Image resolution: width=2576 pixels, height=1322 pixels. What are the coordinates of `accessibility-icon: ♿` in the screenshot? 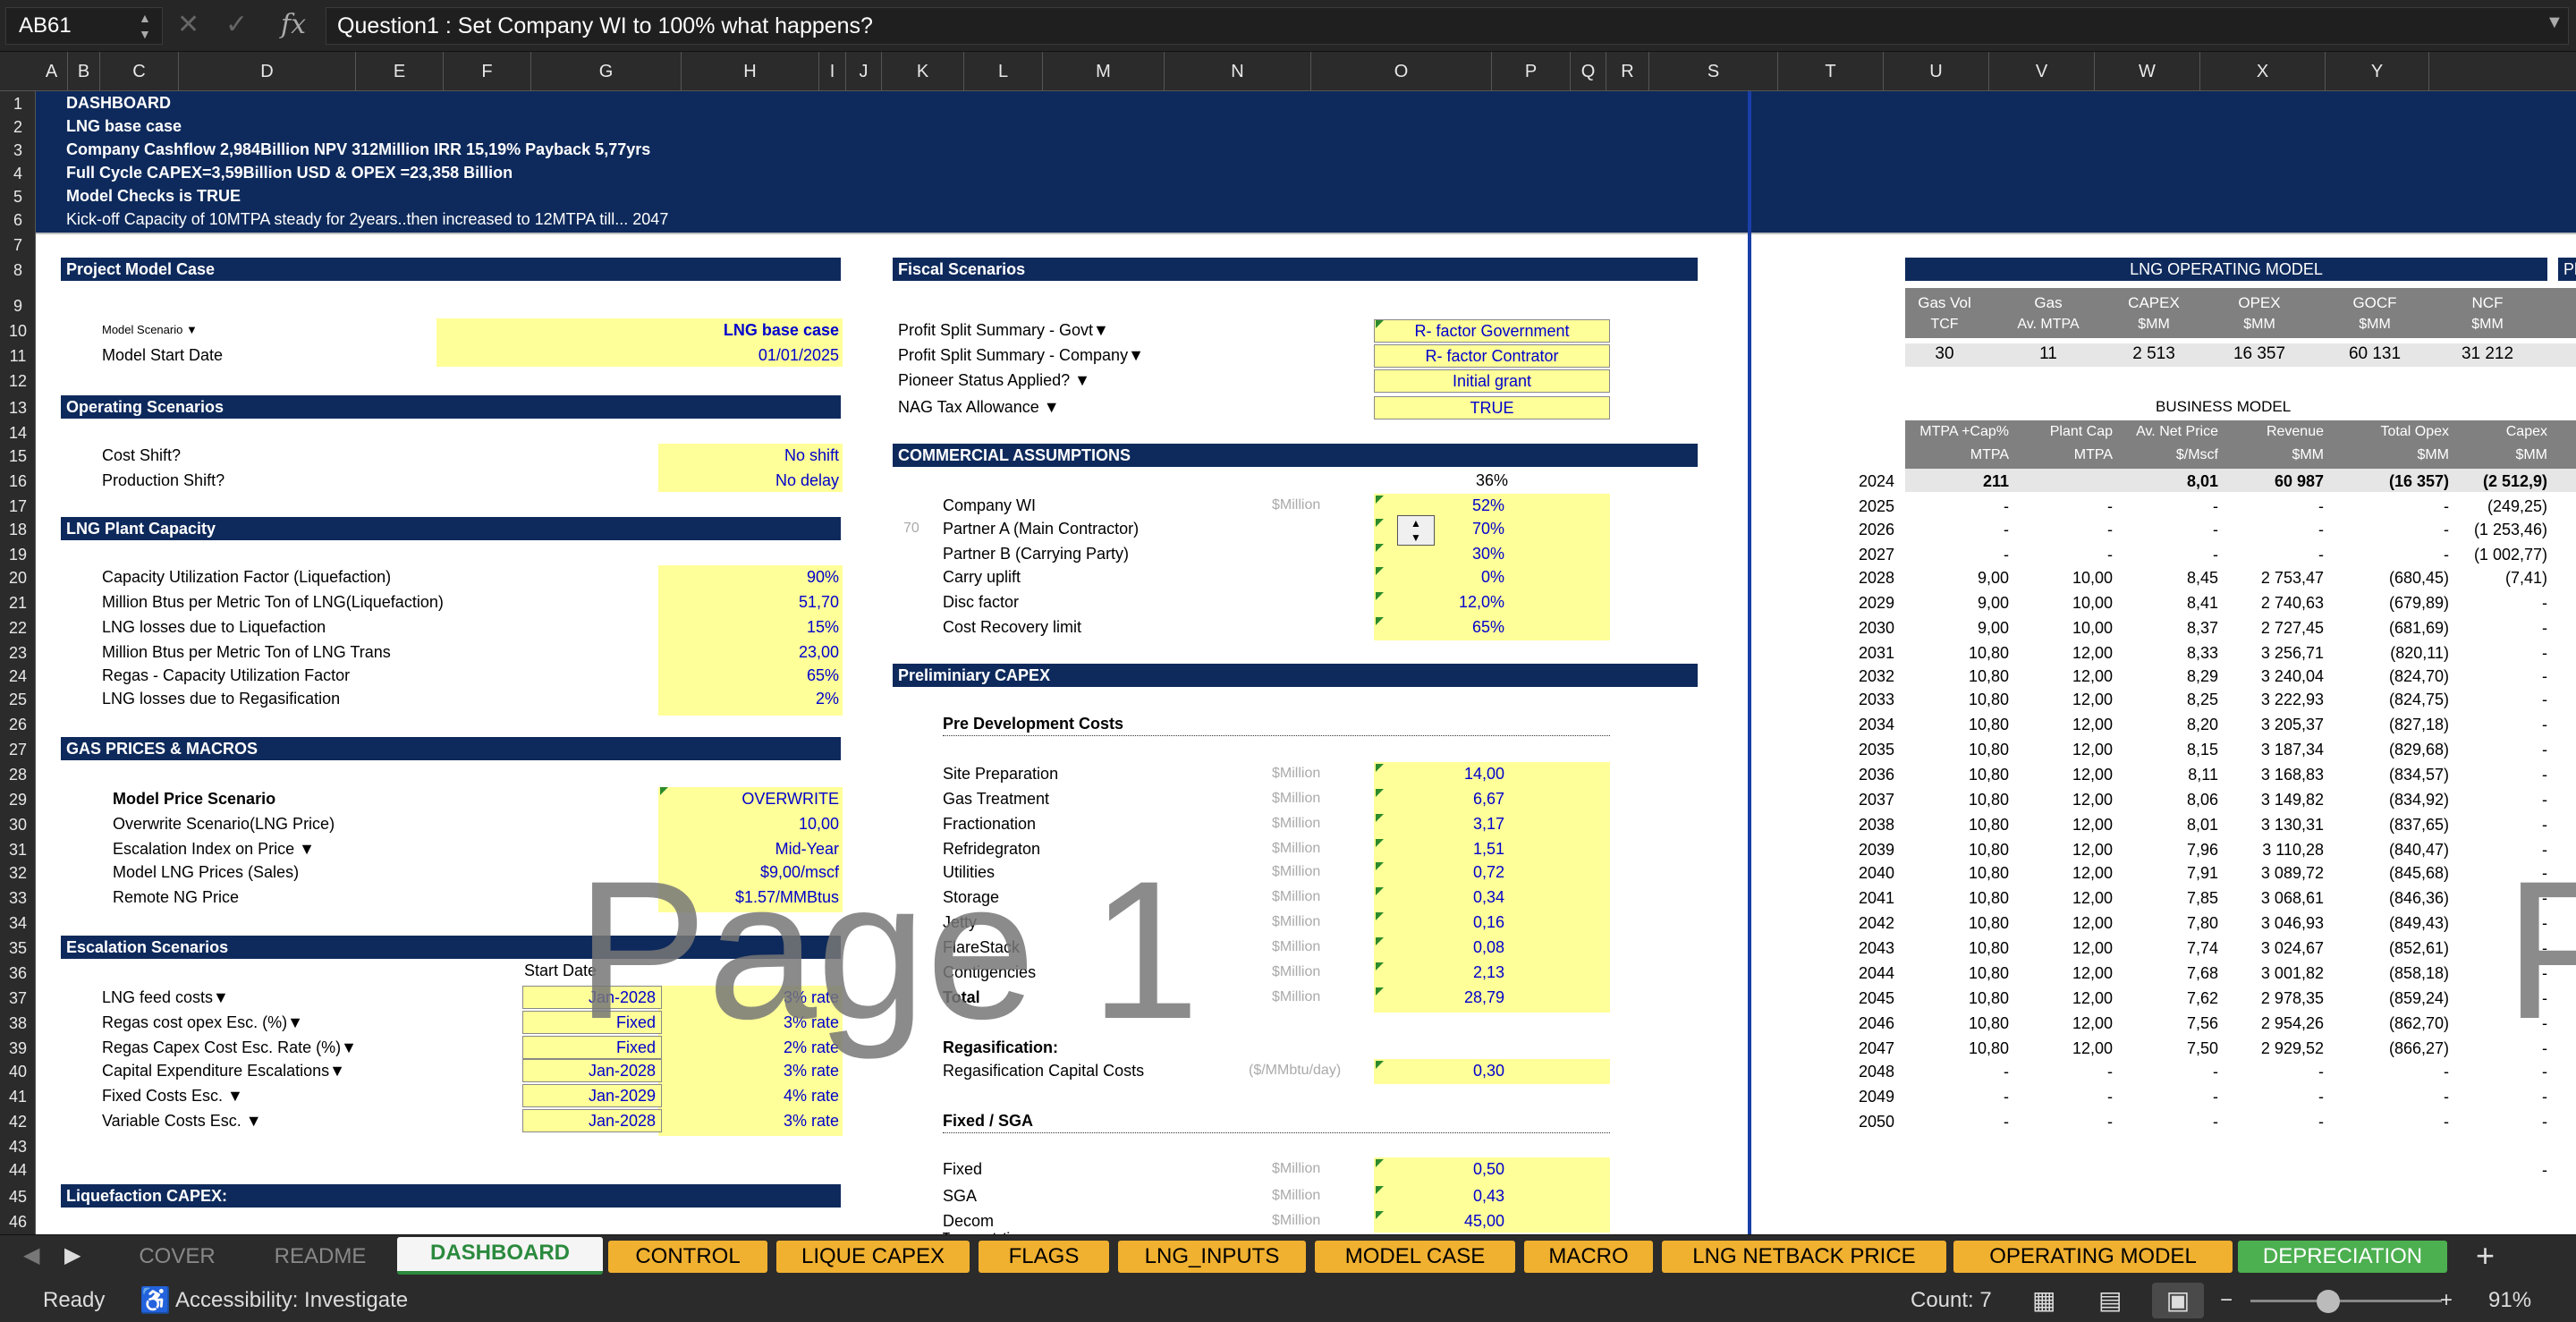 It's located at (155, 1300).